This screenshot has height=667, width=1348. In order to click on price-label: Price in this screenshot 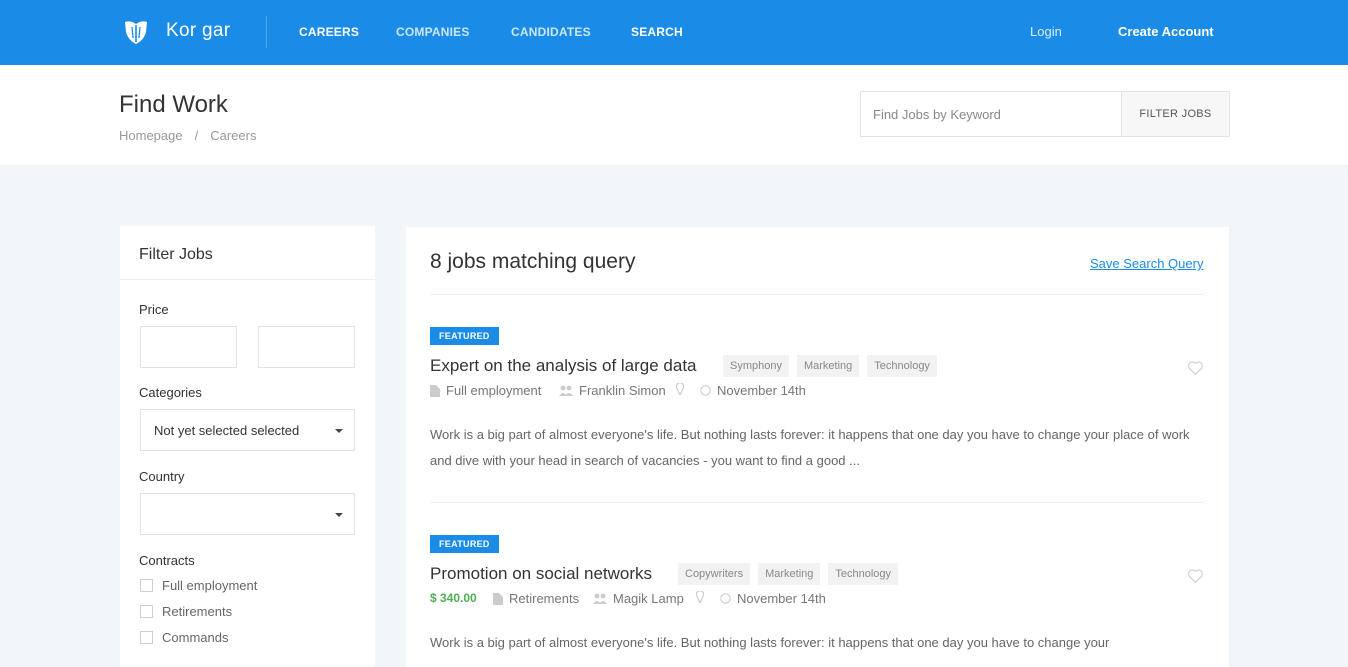, I will do `click(154, 309)`.